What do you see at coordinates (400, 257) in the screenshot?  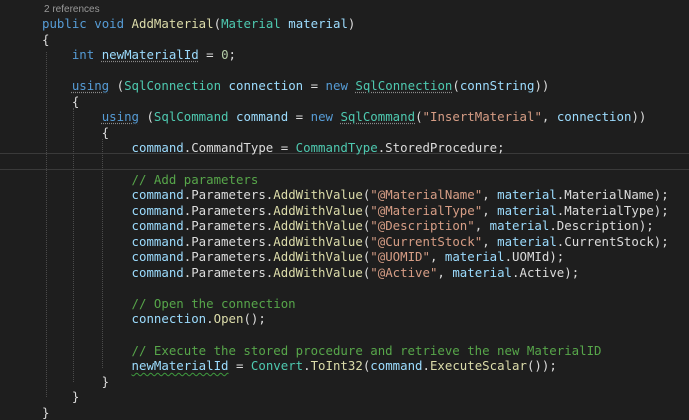 I see `code-token-string: "@UOMID"` at bounding box center [400, 257].